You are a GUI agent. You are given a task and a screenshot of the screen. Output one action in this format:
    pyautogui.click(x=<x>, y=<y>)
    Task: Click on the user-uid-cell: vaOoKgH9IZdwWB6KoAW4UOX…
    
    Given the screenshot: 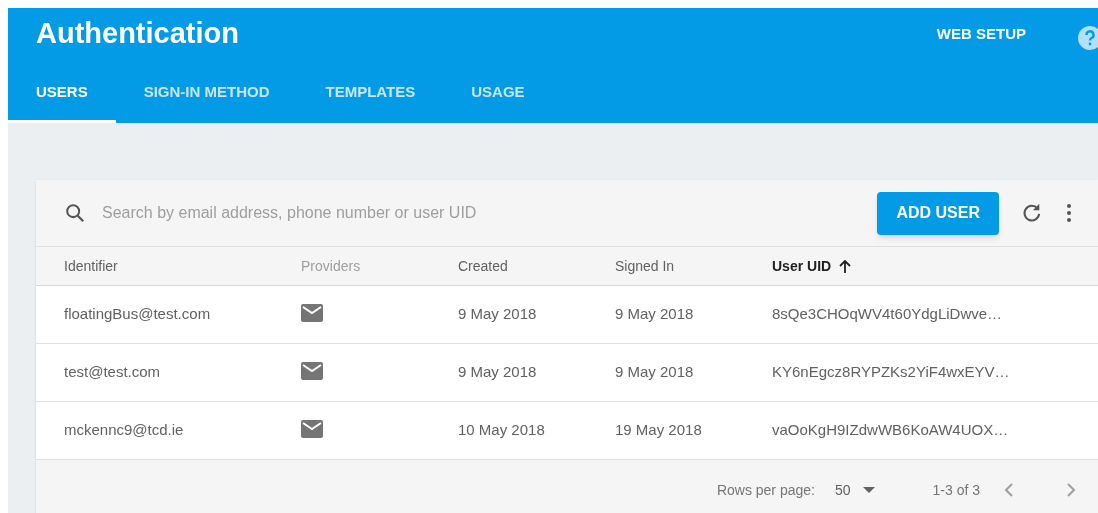 What is the action you would take?
    pyautogui.click(x=890, y=430)
    